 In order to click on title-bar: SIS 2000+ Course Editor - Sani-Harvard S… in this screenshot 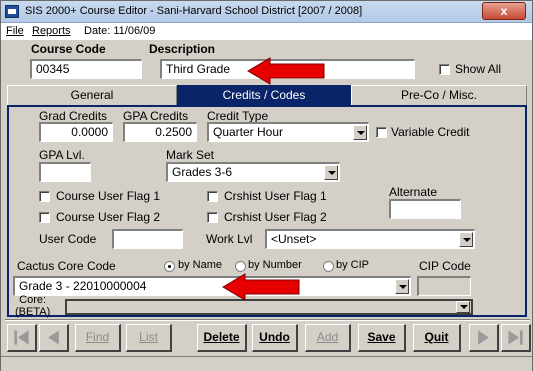, I will do `click(266, 12)`.